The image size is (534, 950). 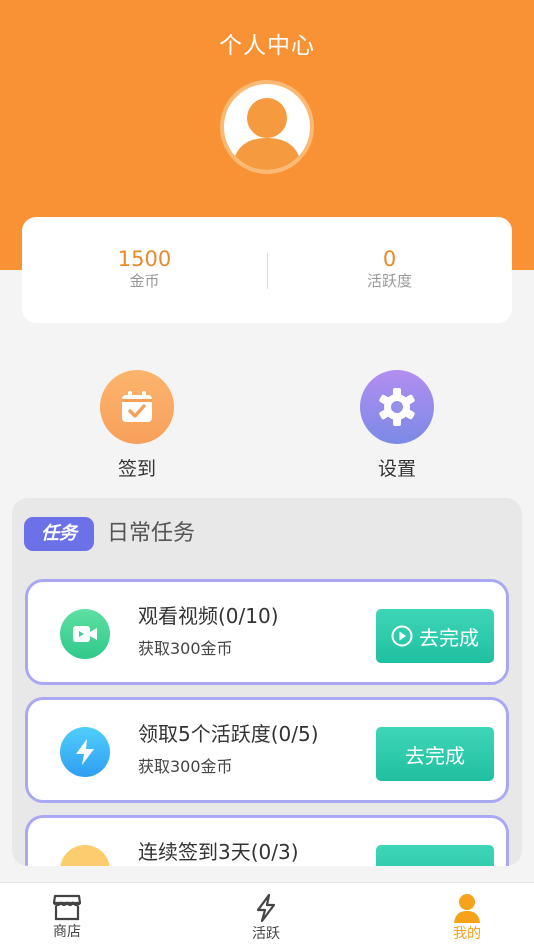 What do you see at coordinates (267, 46) in the screenshot?
I see `page-title: 个人中心` at bounding box center [267, 46].